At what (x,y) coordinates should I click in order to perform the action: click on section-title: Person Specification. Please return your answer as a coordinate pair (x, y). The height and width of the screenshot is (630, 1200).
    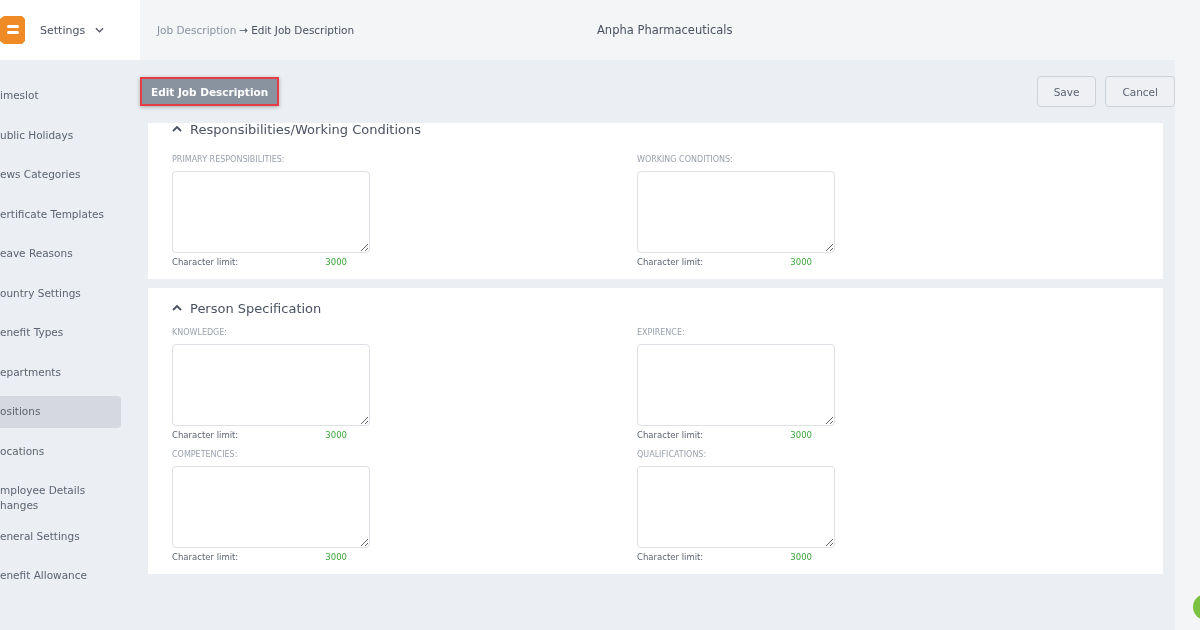
    Looking at the image, I should click on (256, 308).